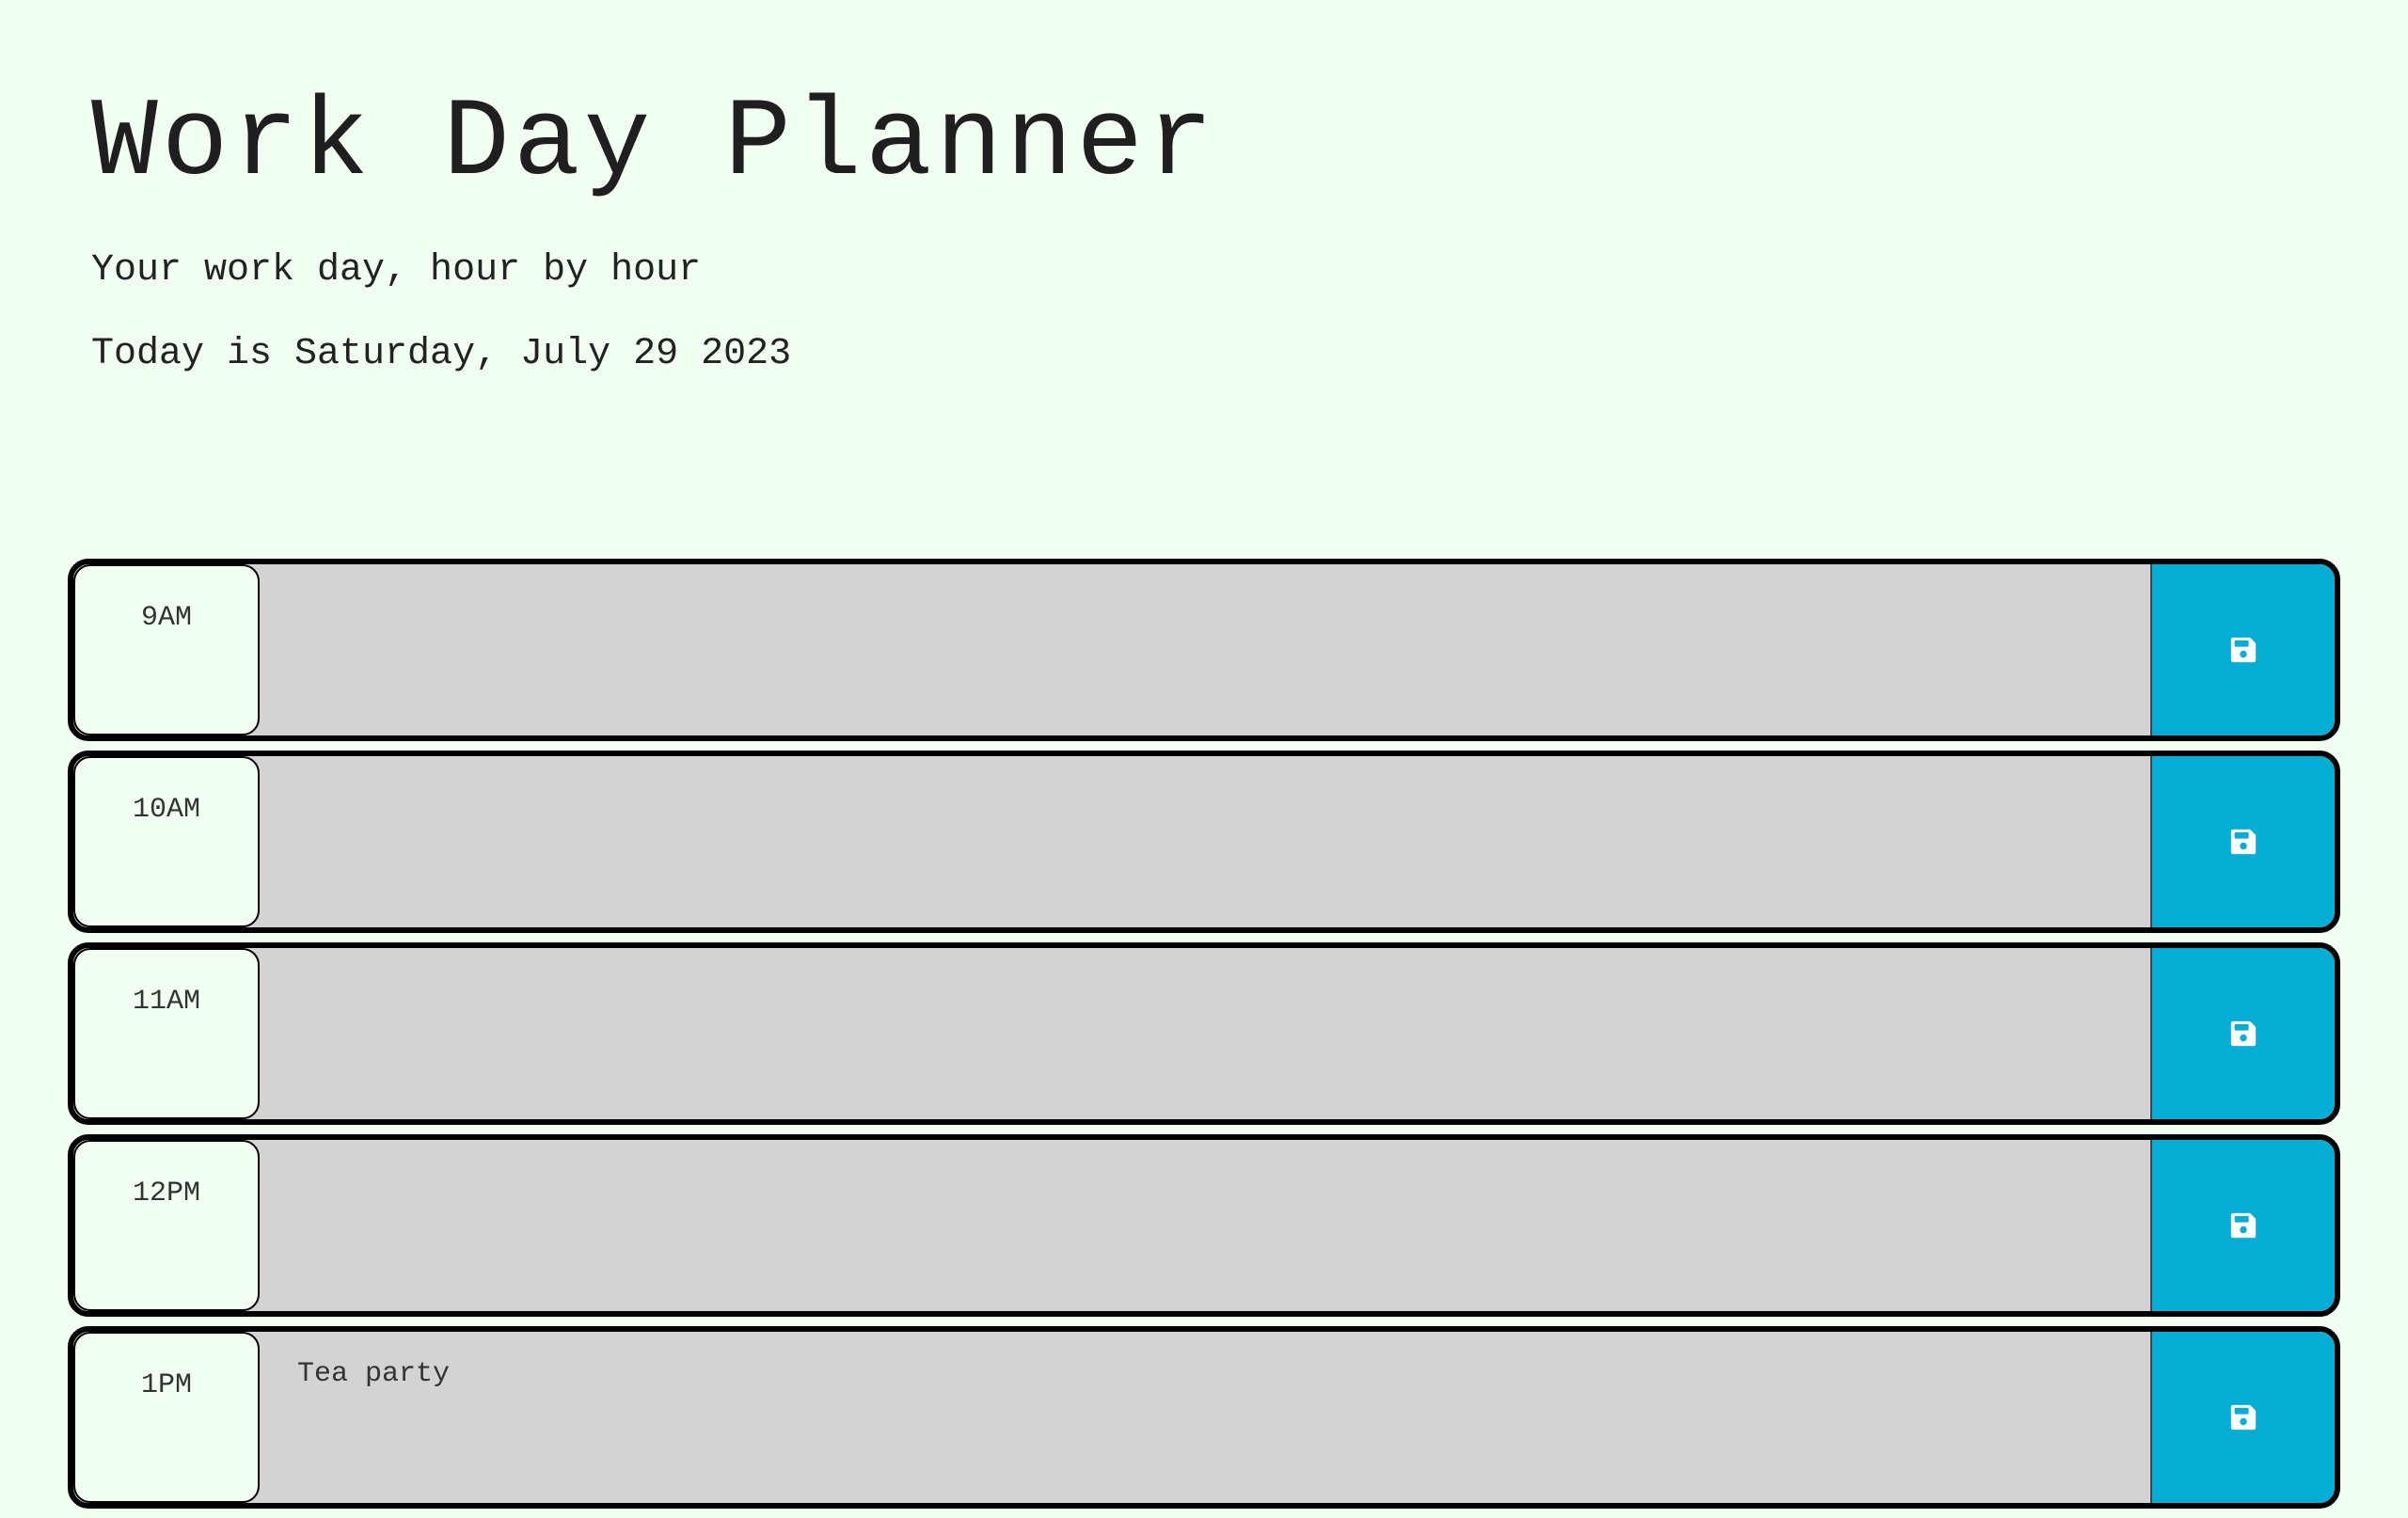 This screenshot has height=1518, width=2408. What do you see at coordinates (167, 649) in the screenshot?
I see `hour-label: 9AM` at bounding box center [167, 649].